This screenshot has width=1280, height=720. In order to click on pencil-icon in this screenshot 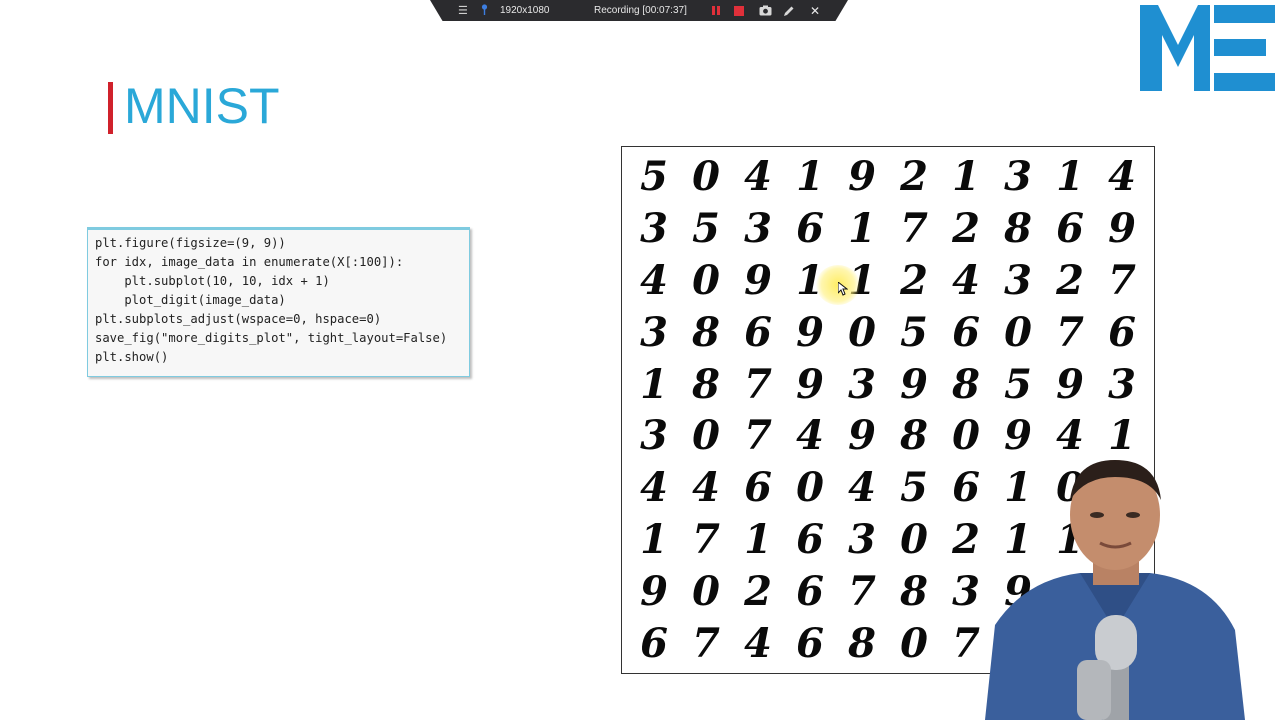, I will do `click(789, 11)`.